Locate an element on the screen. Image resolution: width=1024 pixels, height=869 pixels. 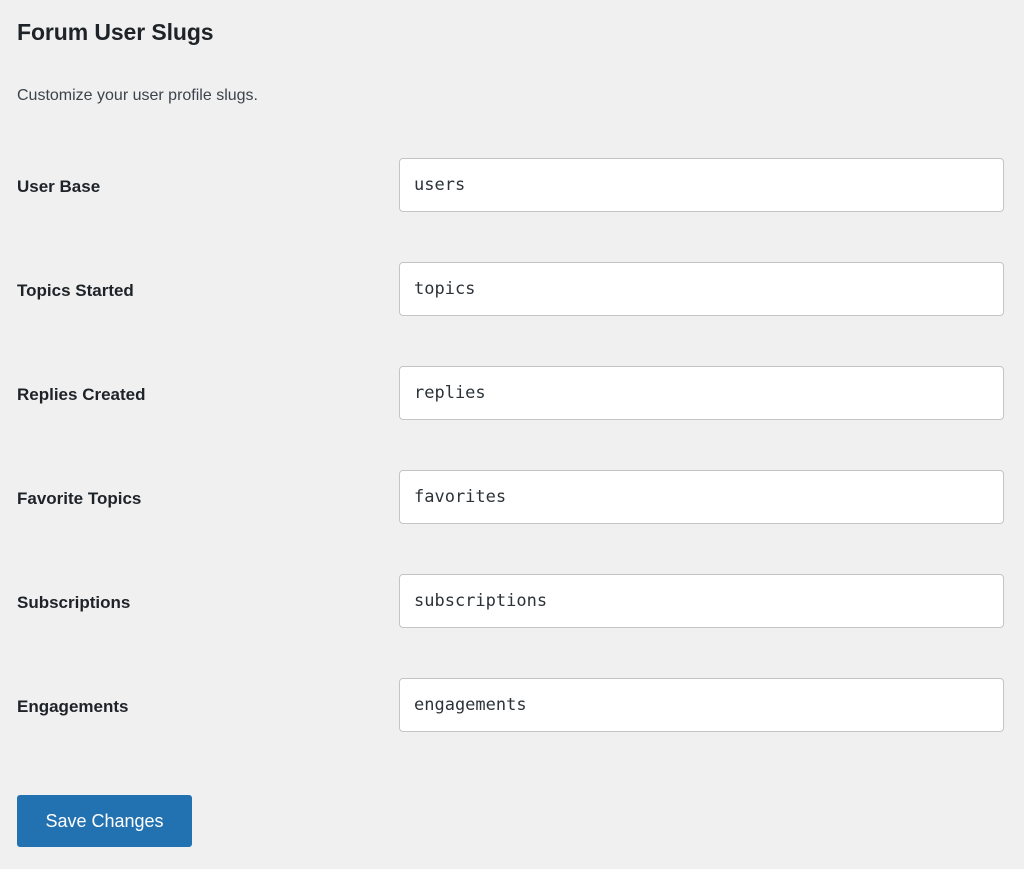
form-row-subscriptions: Subscriptions is located at coordinates (512, 626).